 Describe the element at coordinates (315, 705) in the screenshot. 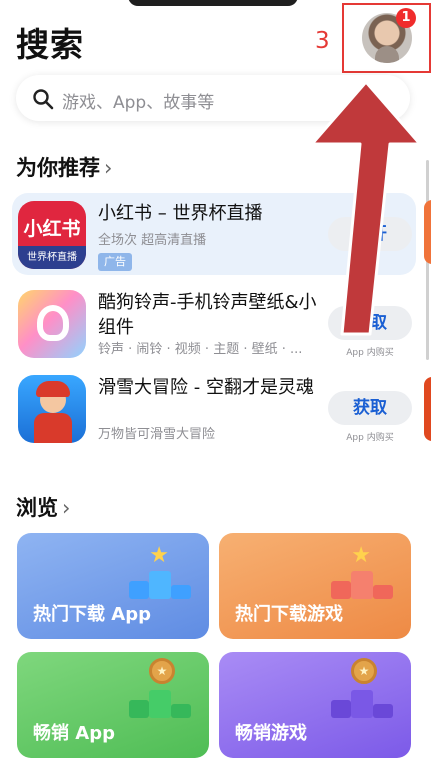

I see `top-grossing-games-tile: ★ 畅销游戏` at that location.